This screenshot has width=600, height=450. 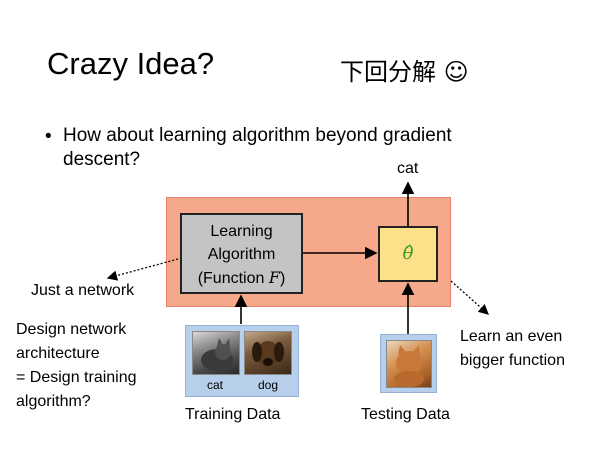 What do you see at coordinates (71, 329) in the screenshot?
I see `design-note-line-1: Design network` at bounding box center [71, 329].